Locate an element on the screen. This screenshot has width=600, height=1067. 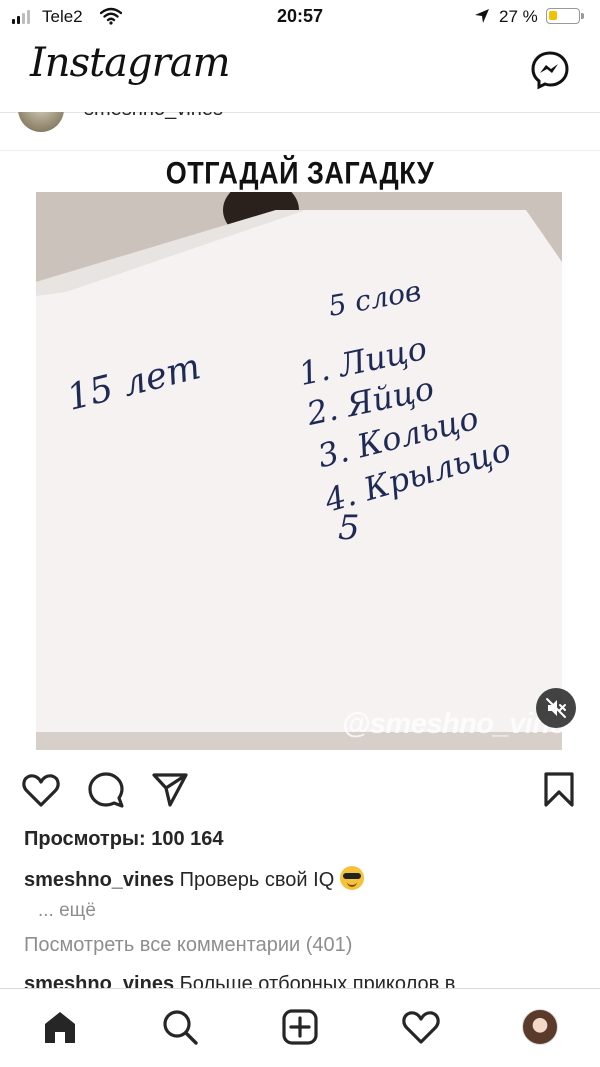
nav-activity is located at coordinates (421, 1029).